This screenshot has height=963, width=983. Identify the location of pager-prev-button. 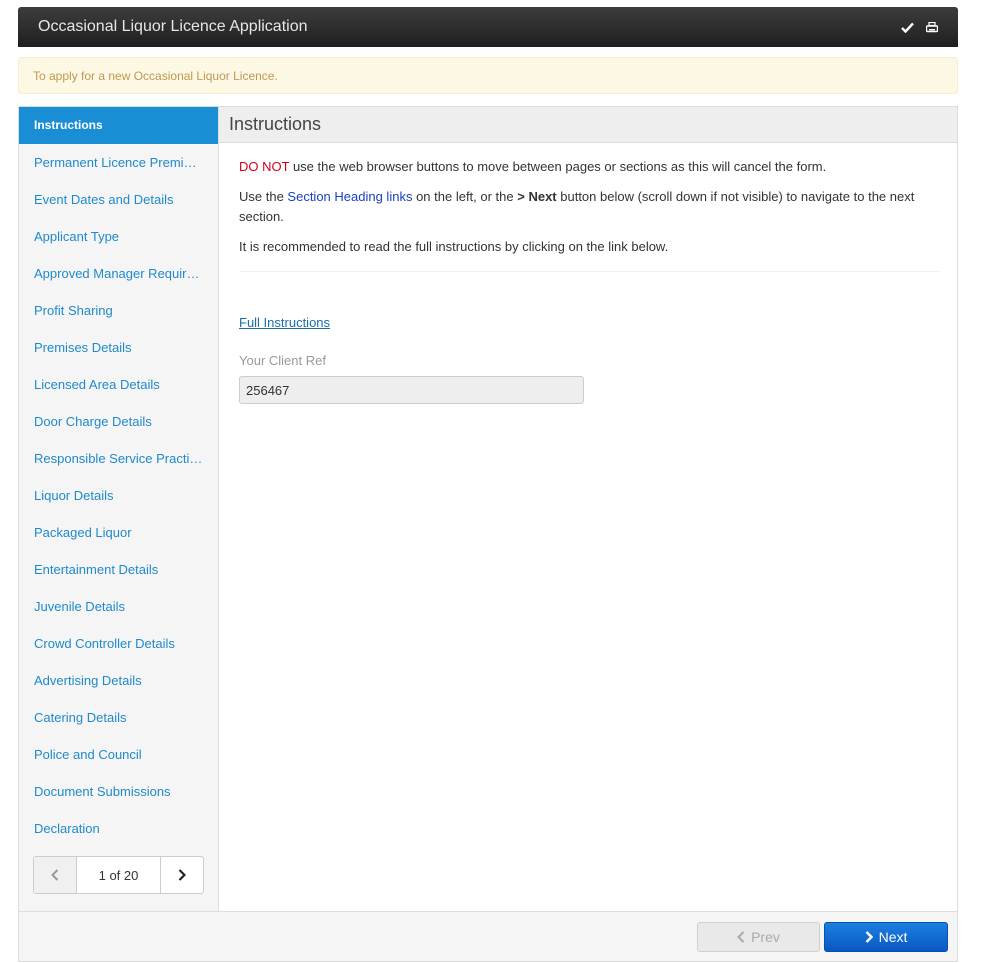
(55, 875).